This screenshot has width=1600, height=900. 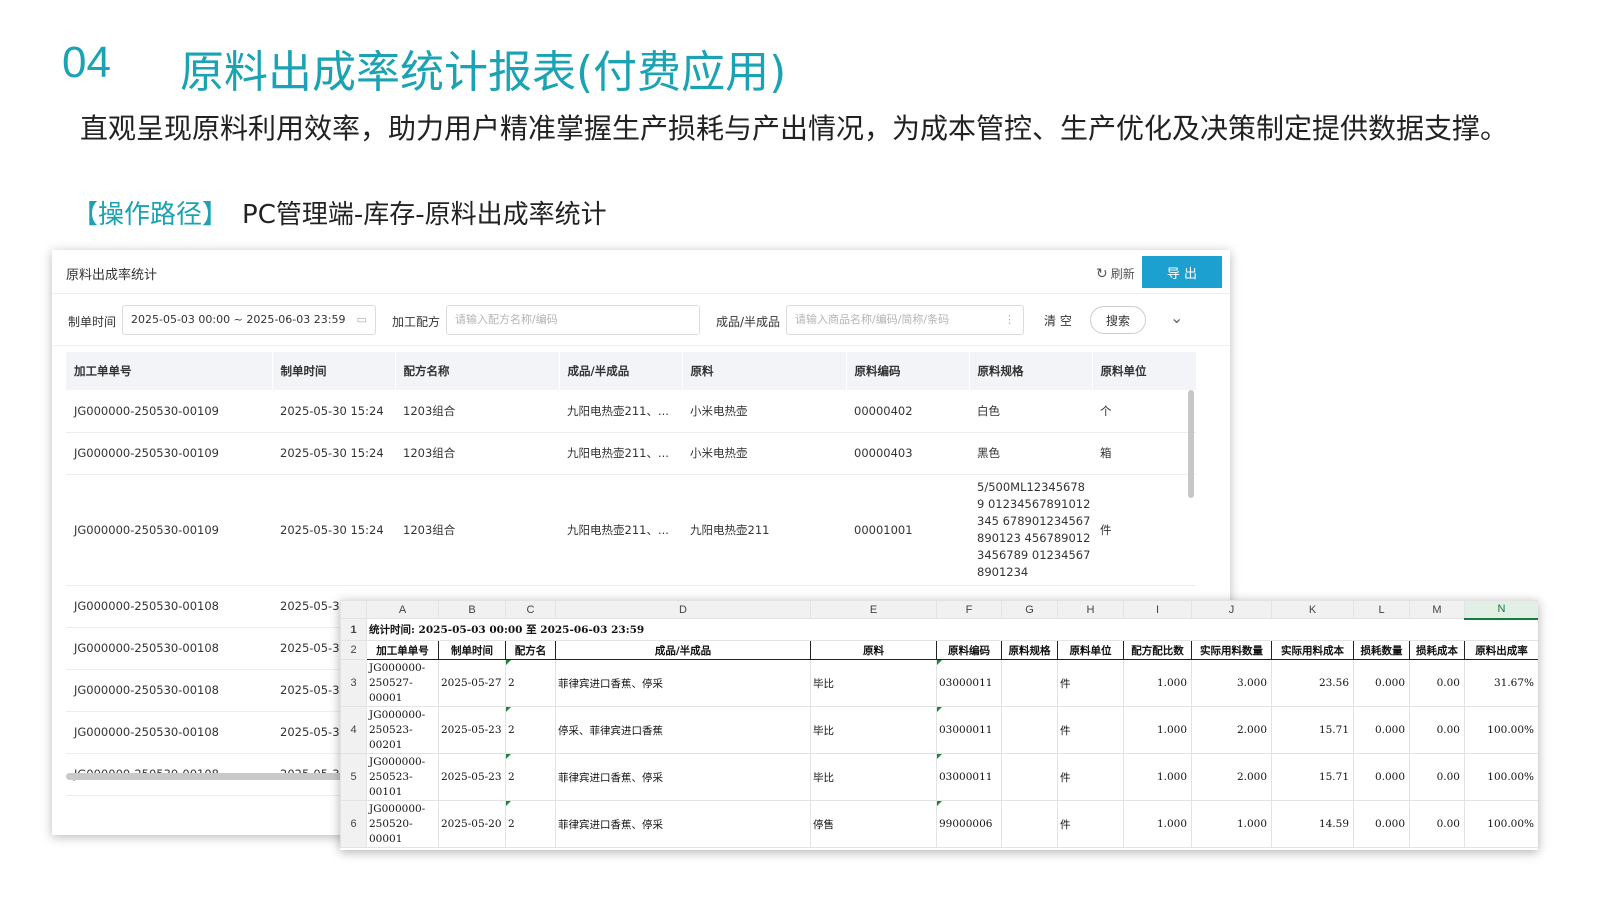 What do you see at coordinates (1157, 609) in the screenshot?
I see `column-header: I` at bounding box center [1157, 609].